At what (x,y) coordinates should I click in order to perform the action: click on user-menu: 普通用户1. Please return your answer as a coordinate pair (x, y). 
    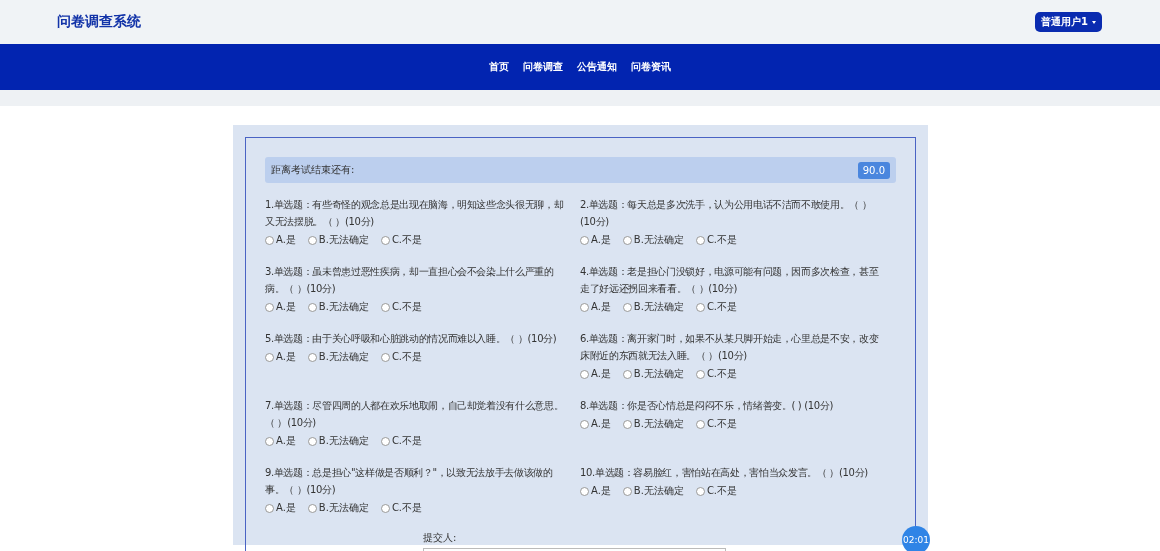
    Looking at the image, I should click on (1068, 22).